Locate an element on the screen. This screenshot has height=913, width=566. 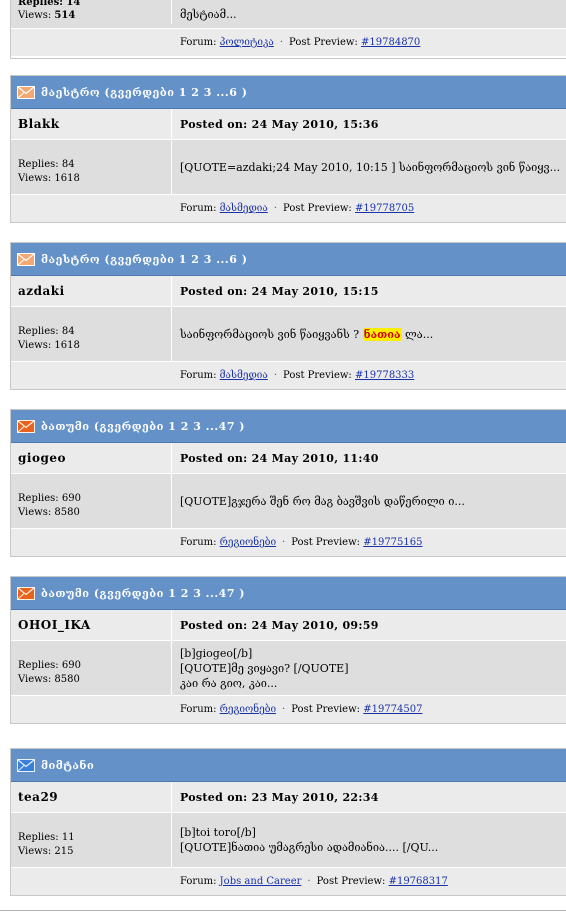
topic-header: მიმტანი is located at coordinates (288, 765).